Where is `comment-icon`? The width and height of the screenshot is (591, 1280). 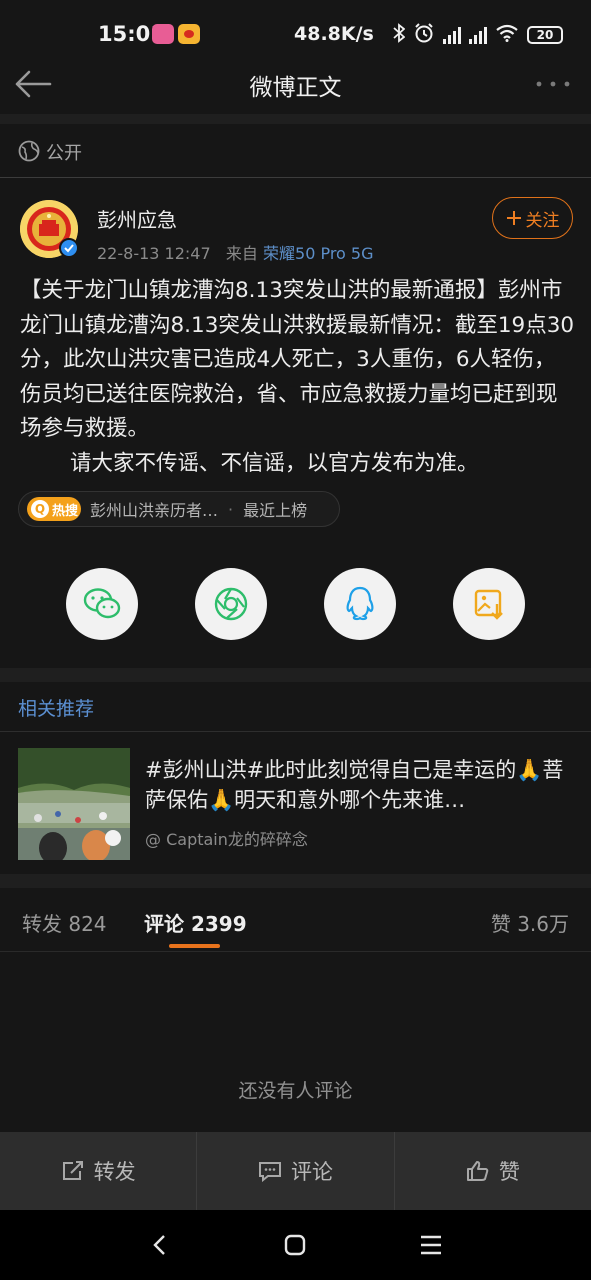 comment-icon is located at coordinates (269, 1172).